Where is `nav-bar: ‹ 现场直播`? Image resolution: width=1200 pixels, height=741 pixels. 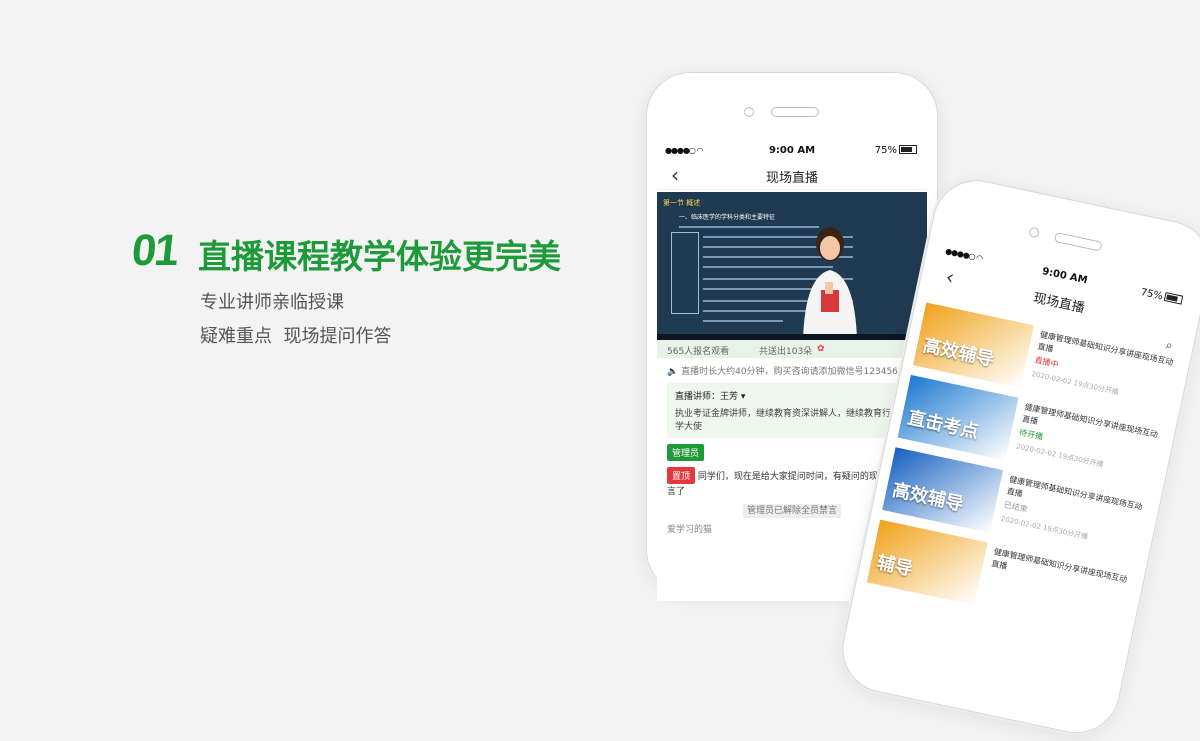
nav-bar: ‹ 现场直播 is located at coordinates (792, 175).